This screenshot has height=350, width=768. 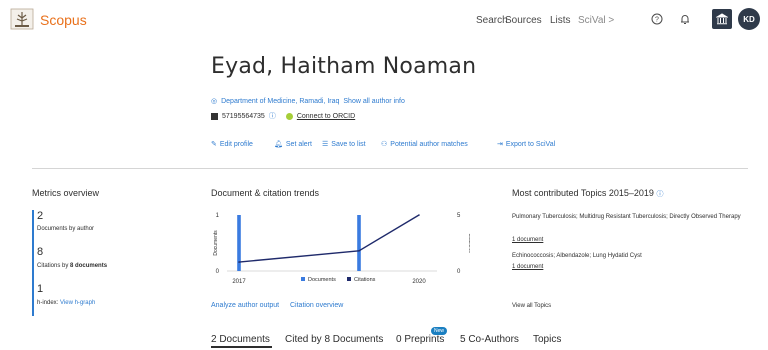 I want to click on citations-label-prefix: Citations by, so click(x=53, y=266).